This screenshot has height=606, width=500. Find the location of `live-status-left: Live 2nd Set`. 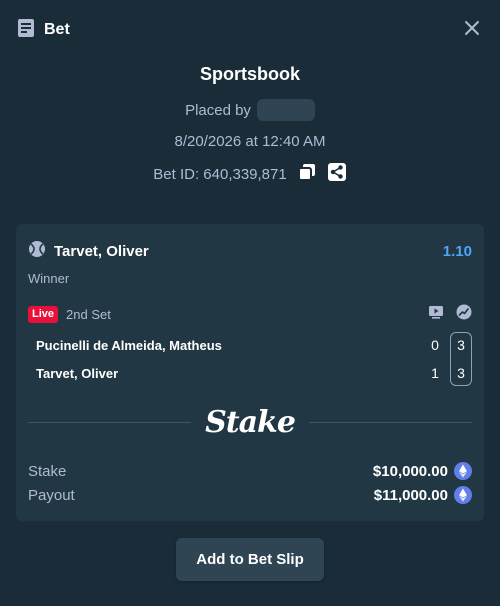

live-status-left: Live 2nd Set is located at coordinates (69, 314).